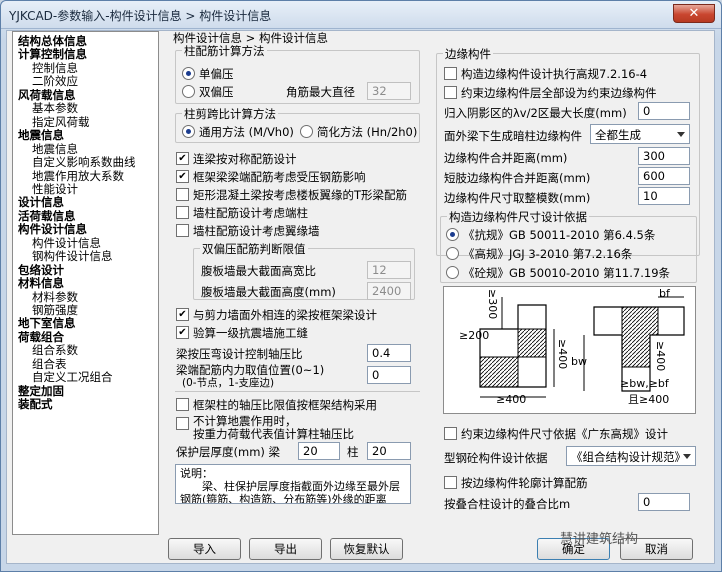 This screenshot has height=572, width=722. What do you see at coordinates (216, 92) in the screenshot?
I see `double-bias-label: 双偏压` at bounding box center [216, 92].